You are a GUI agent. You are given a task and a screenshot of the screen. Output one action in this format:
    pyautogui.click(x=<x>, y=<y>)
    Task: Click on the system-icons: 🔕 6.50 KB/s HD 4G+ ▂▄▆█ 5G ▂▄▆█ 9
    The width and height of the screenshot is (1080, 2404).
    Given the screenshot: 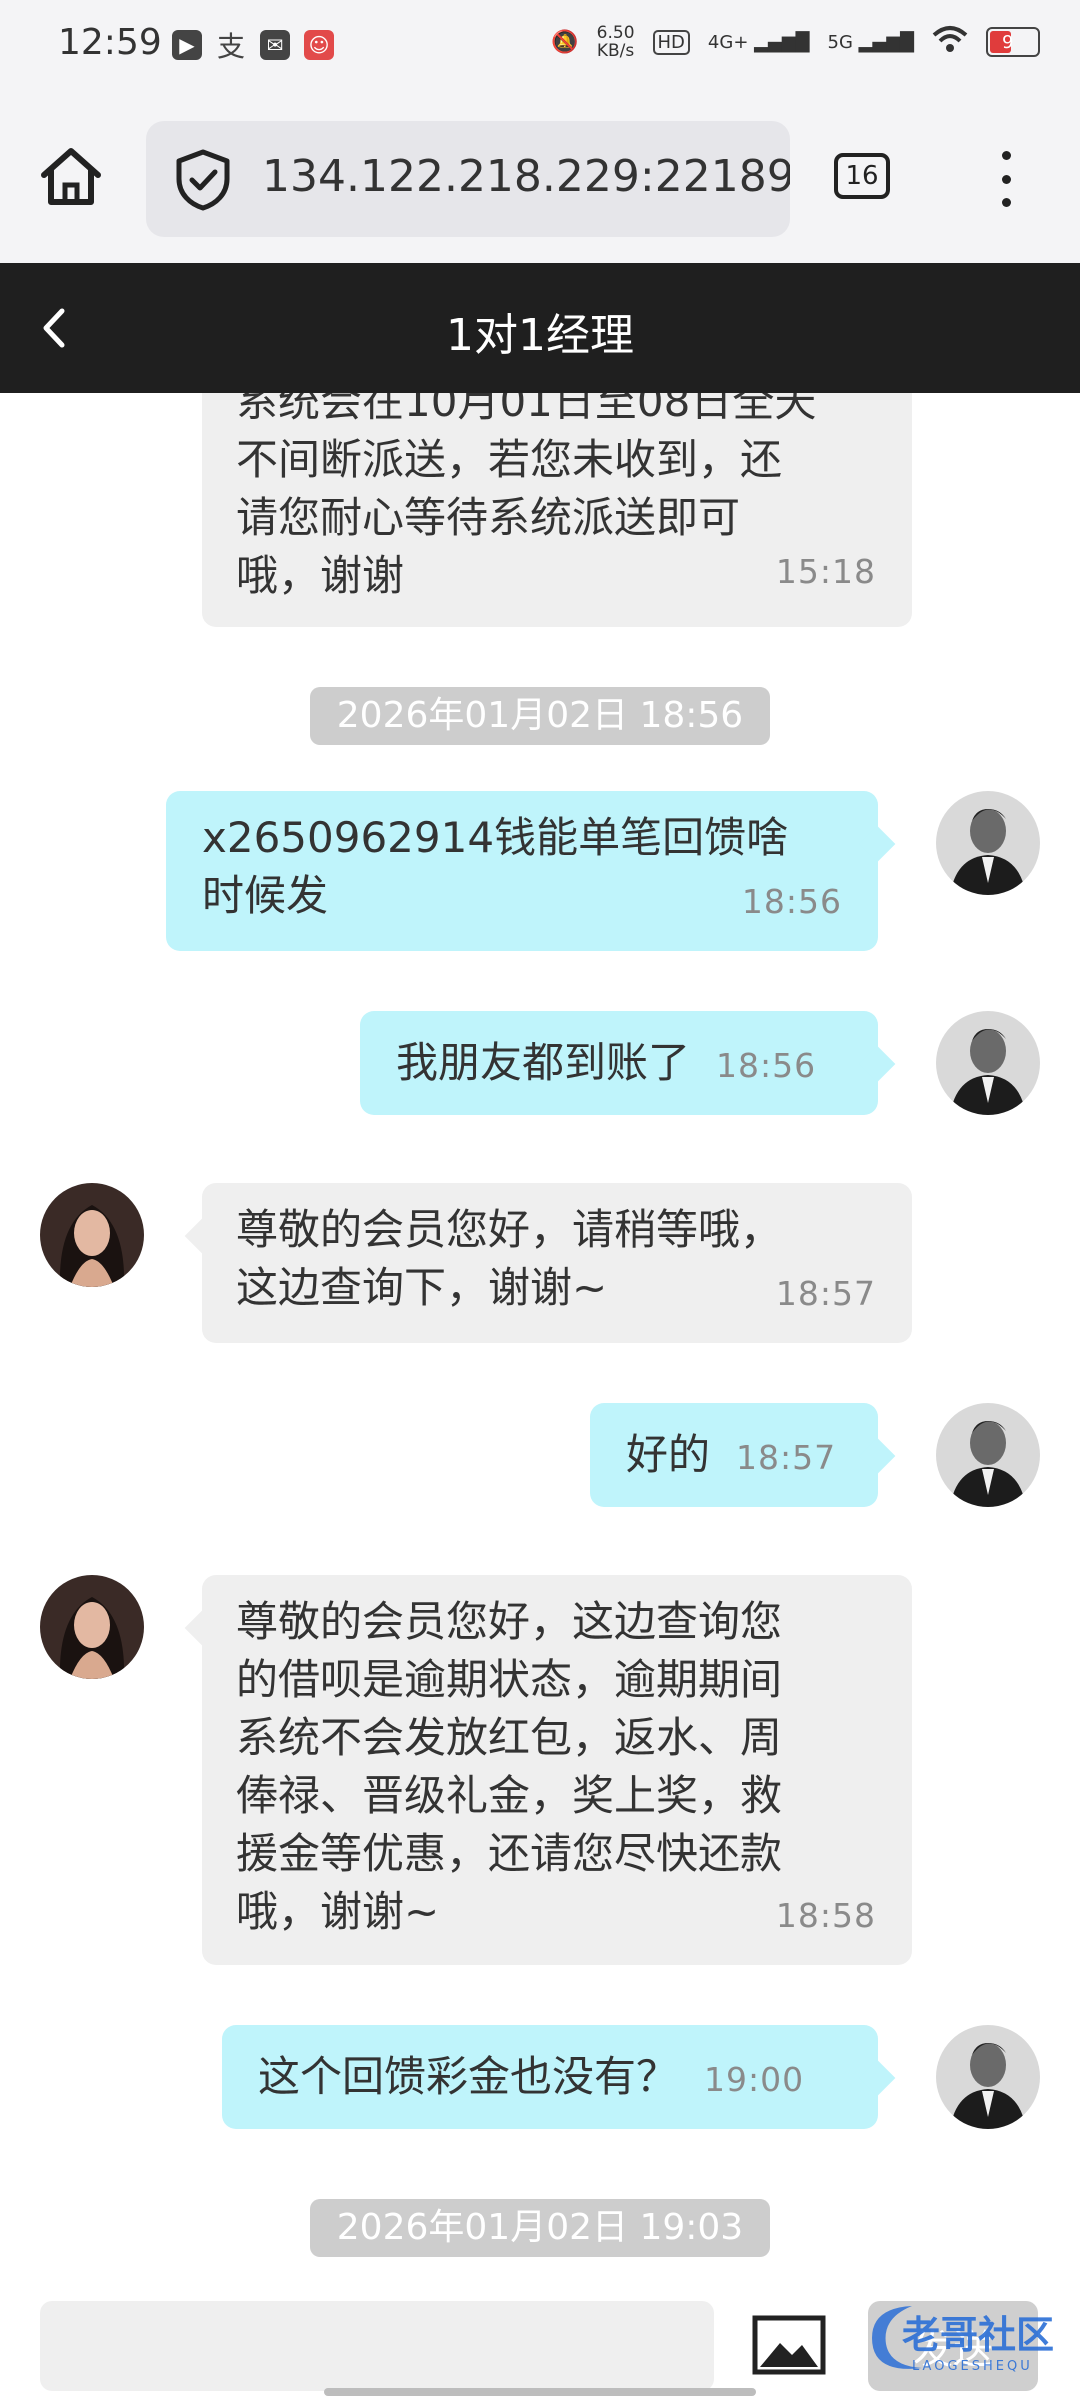 What is the action you would take?
    pyautogui.click(x=795, y=42)
    